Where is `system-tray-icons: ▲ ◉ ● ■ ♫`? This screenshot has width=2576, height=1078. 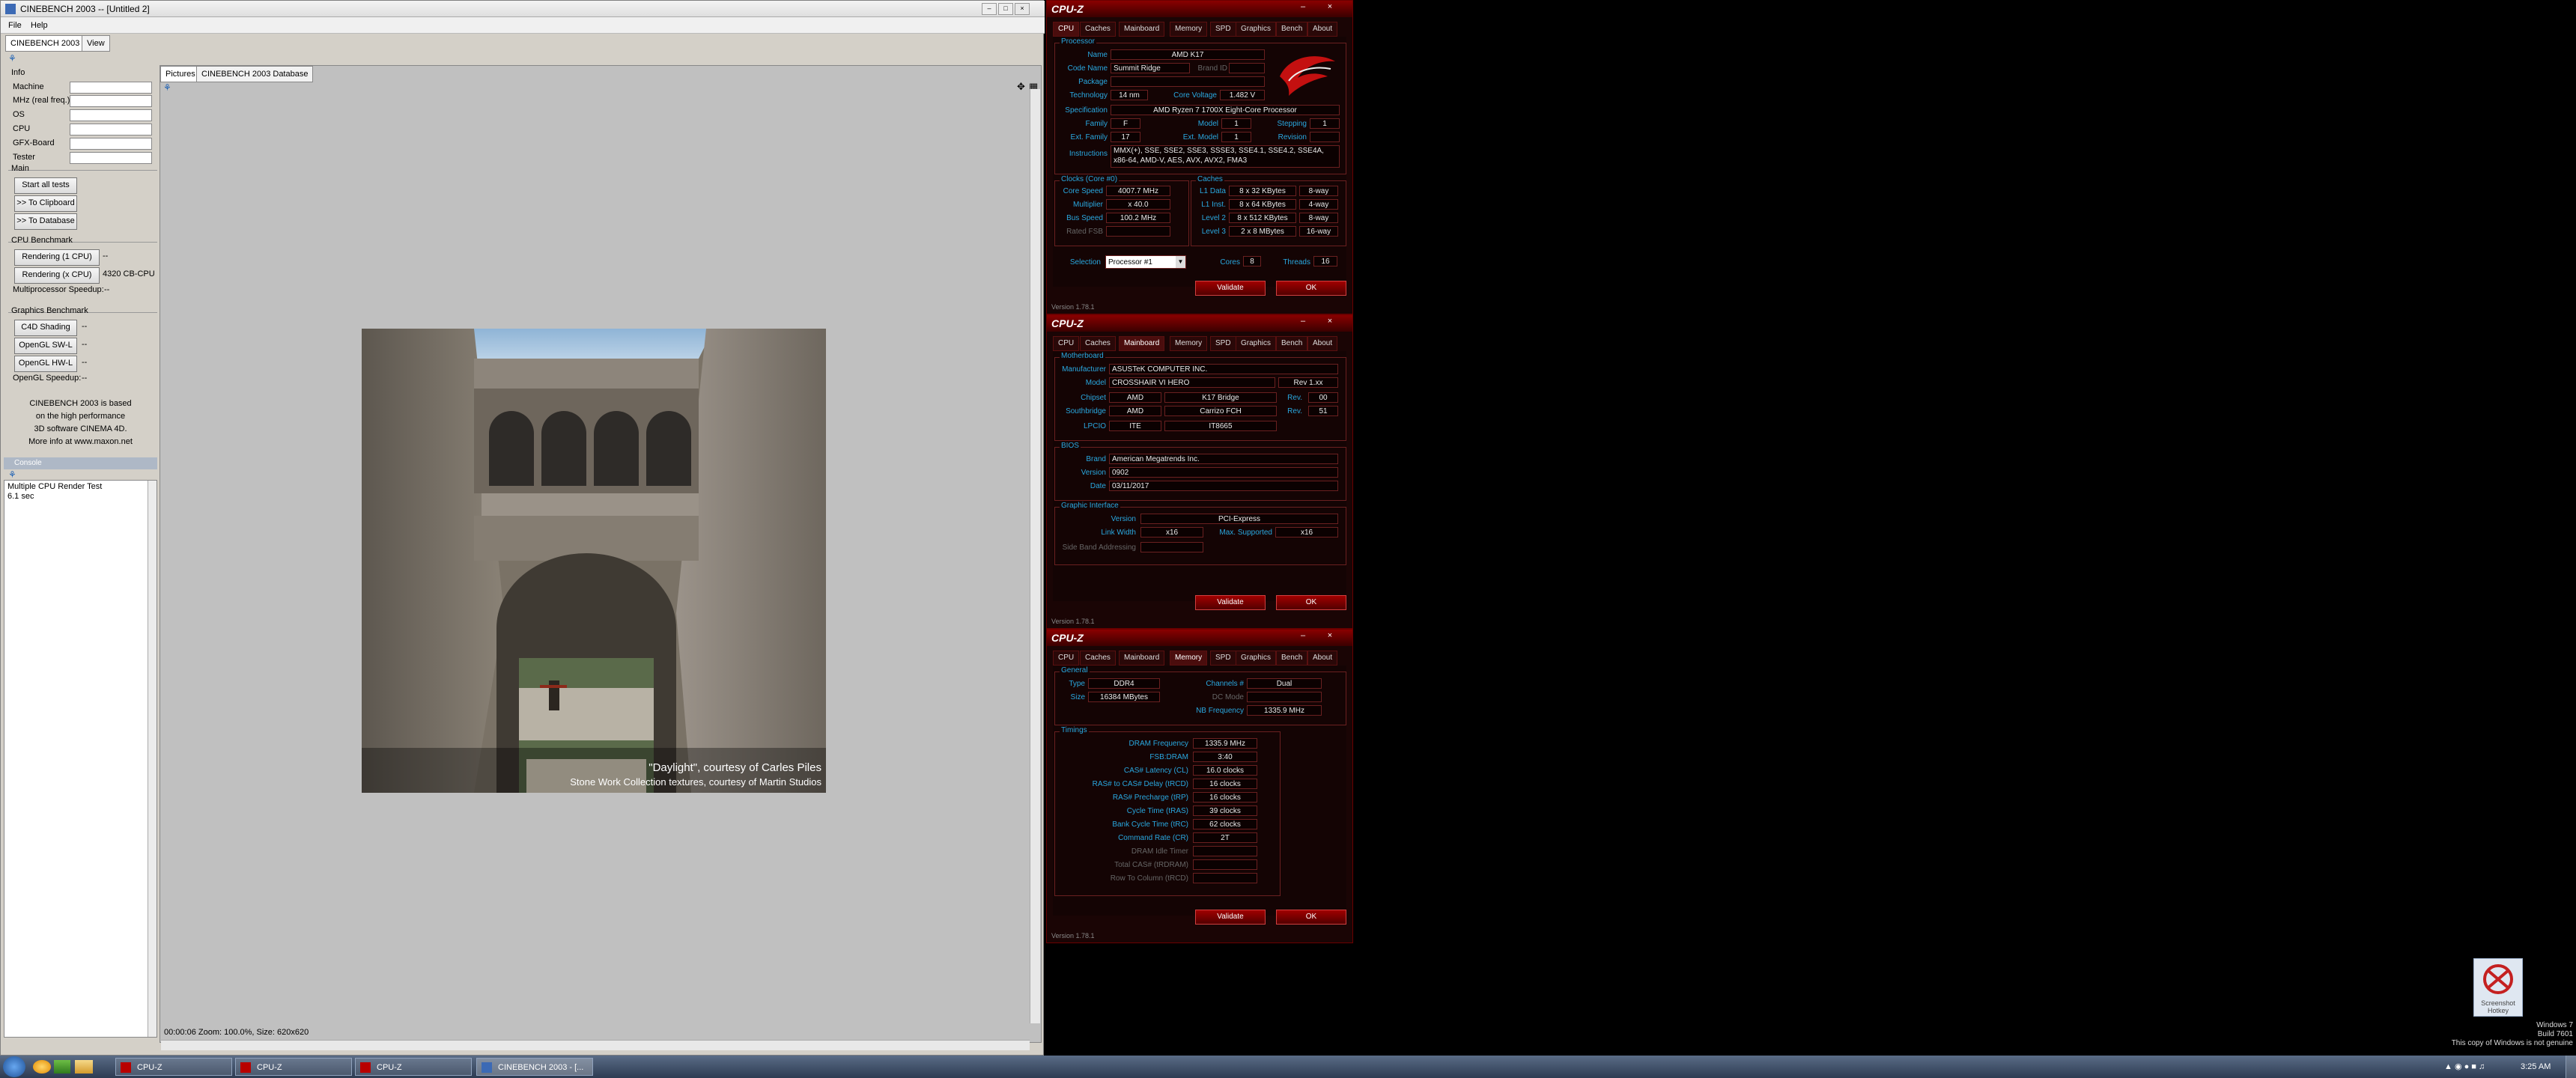
system-tray-icons: ▲ ◉ ● ■ ♫ is located at coordinates (2464, 1066).